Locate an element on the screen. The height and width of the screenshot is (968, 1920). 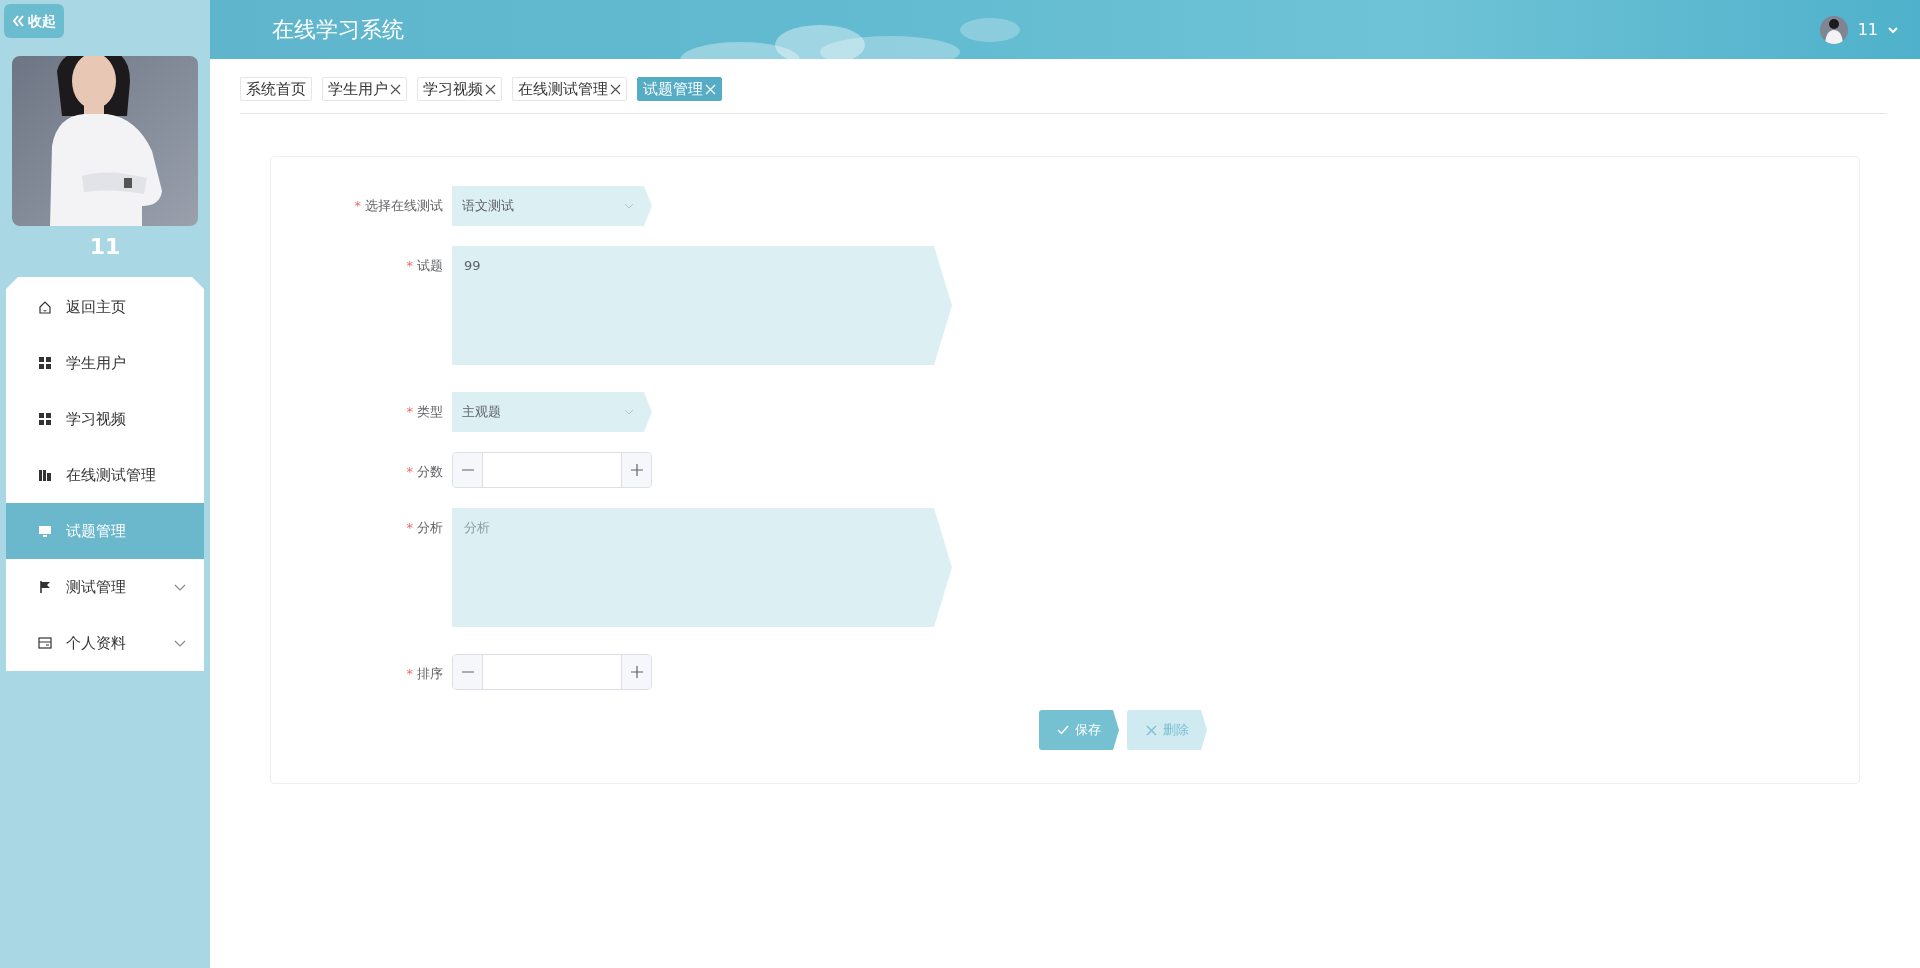
double-chevron-left-icon is located at coordinates (18, 21).